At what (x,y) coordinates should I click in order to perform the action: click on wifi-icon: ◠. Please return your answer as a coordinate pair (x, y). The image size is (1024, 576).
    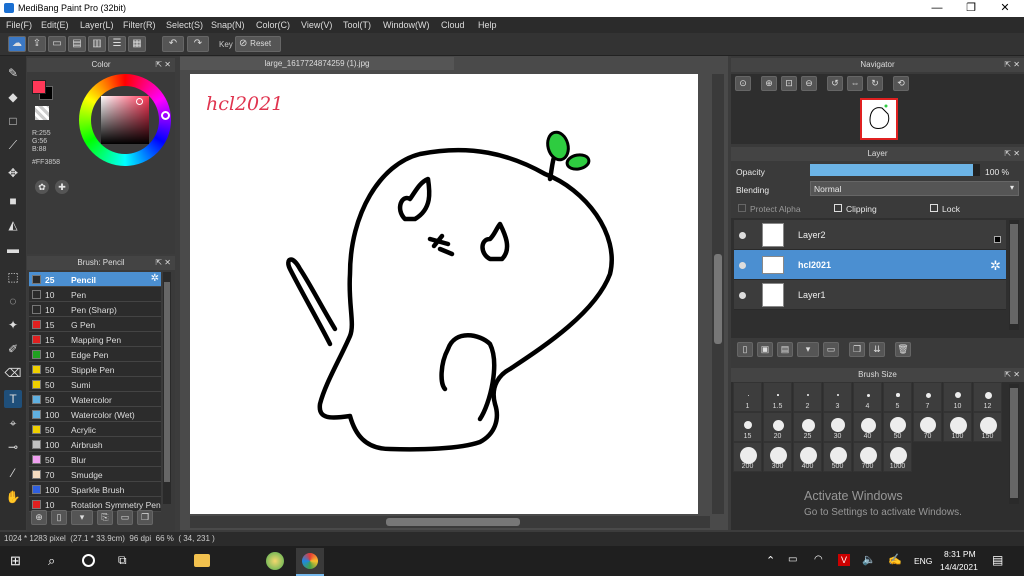
    Looking at the image, I should click on (818, 559).